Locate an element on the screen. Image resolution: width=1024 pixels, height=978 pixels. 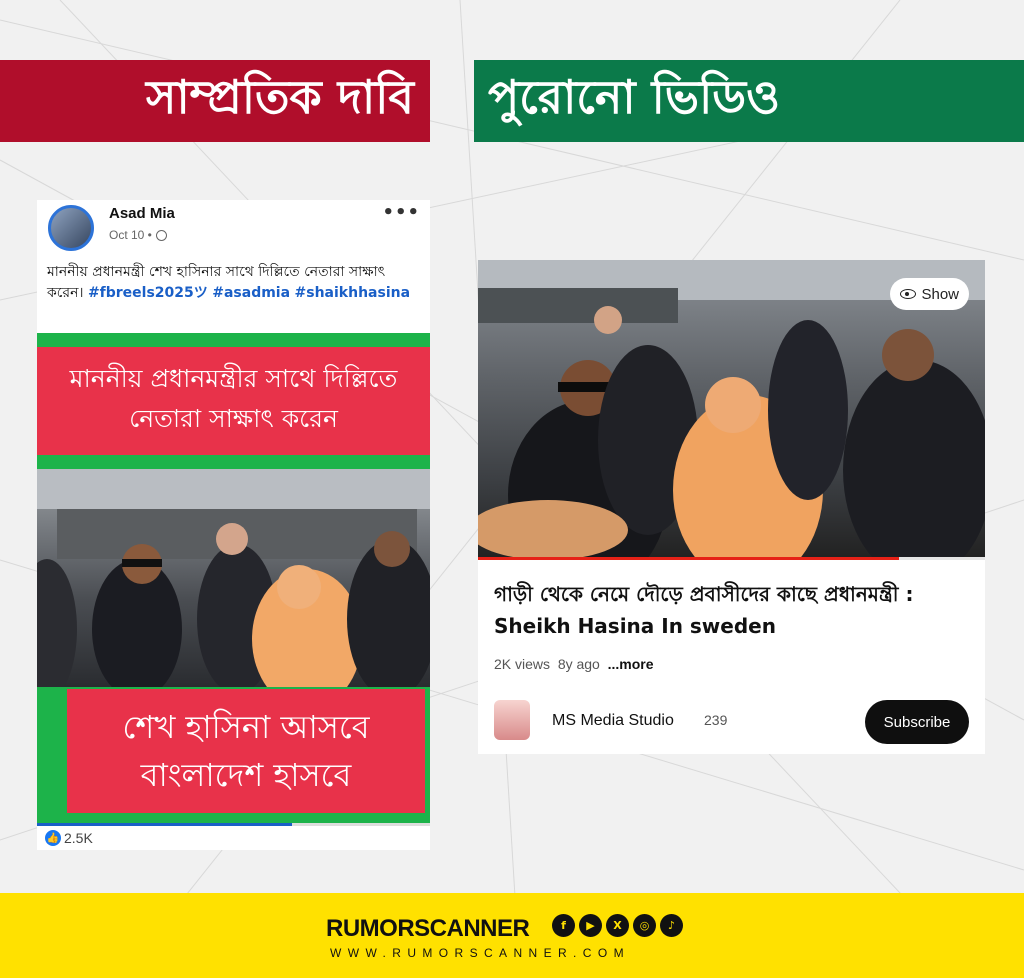
show-button: Show is located at coordinates (929, 294).